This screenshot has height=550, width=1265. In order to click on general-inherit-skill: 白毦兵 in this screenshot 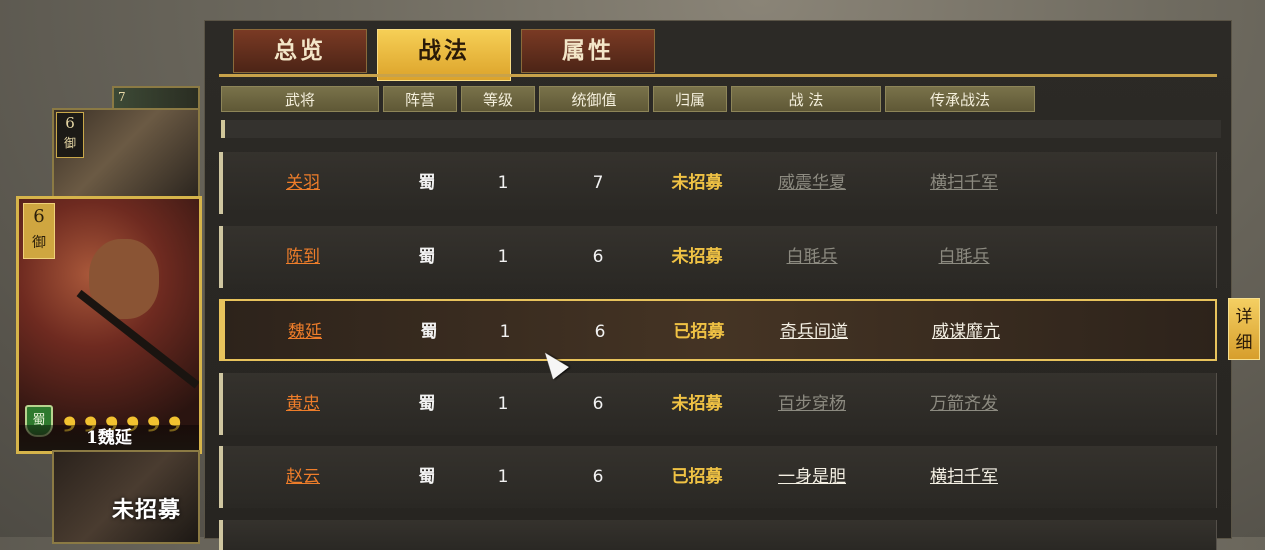, I will do `click(964, 257)`.